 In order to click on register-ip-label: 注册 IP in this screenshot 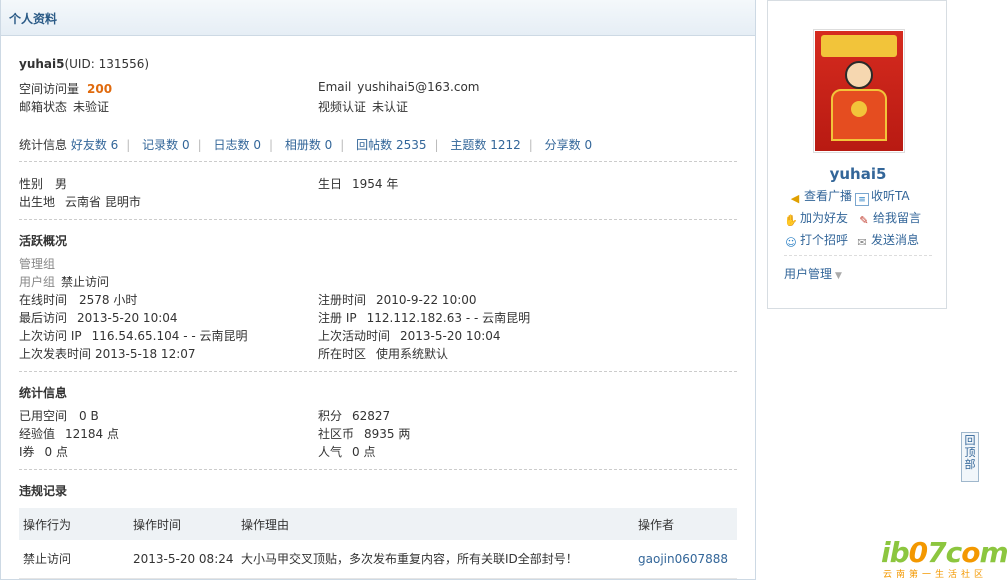, I will do `click(337, 318)`.